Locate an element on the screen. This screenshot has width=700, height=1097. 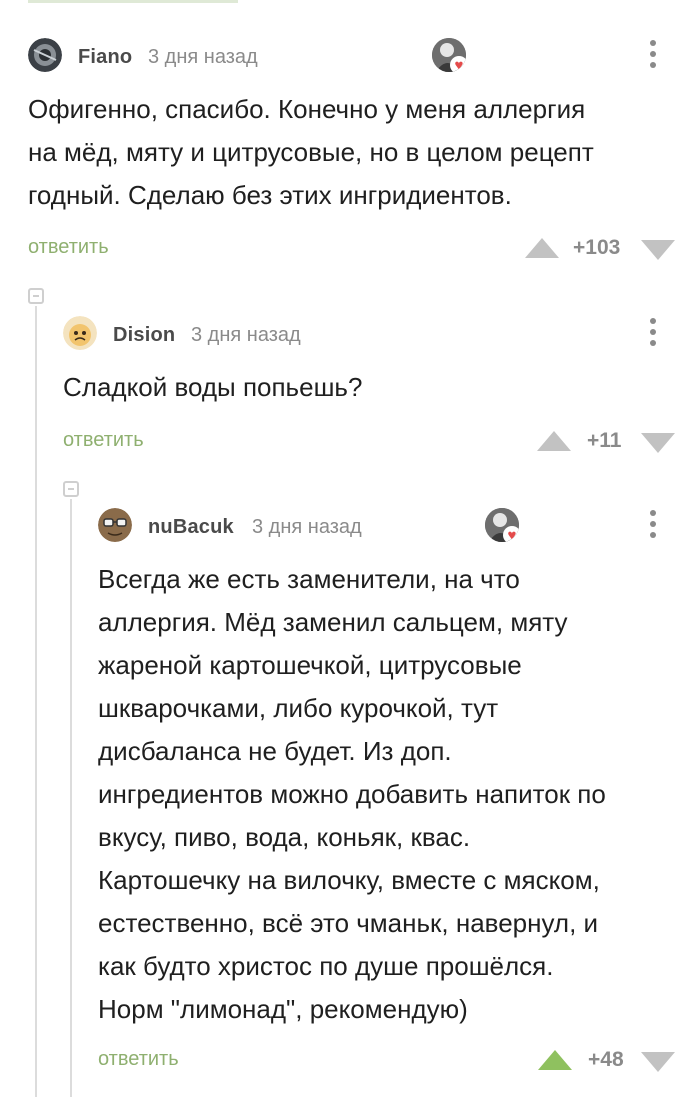
comment-author: Dision is located at coordinates (144, 335).